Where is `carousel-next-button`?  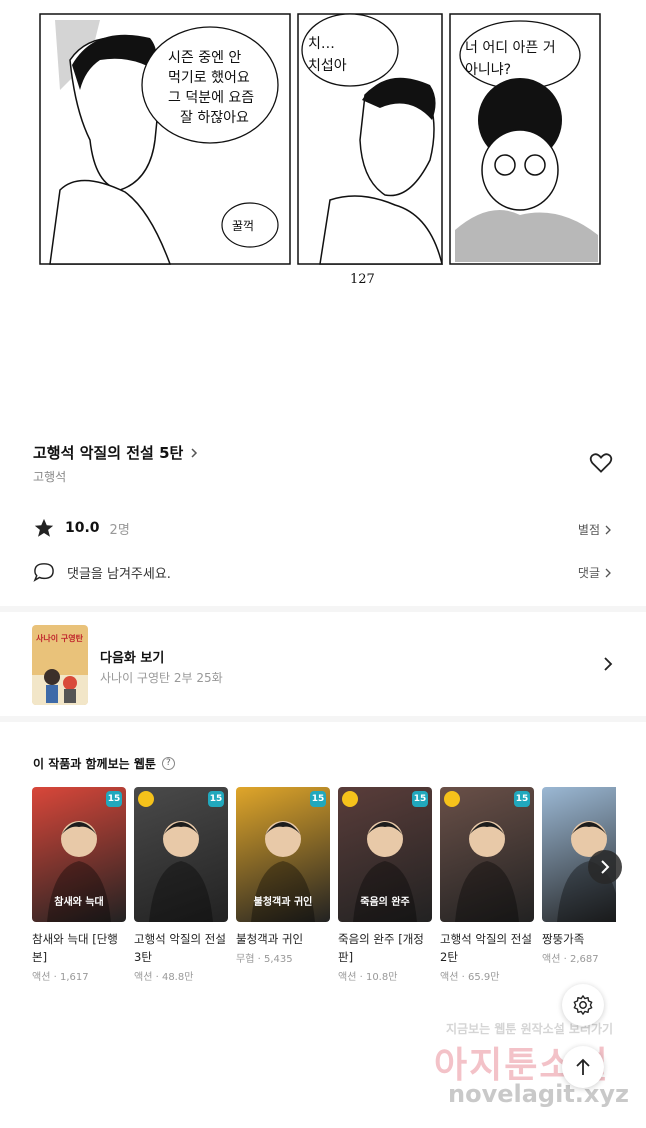
carousel-next-button is located at coordinates (605, 867).